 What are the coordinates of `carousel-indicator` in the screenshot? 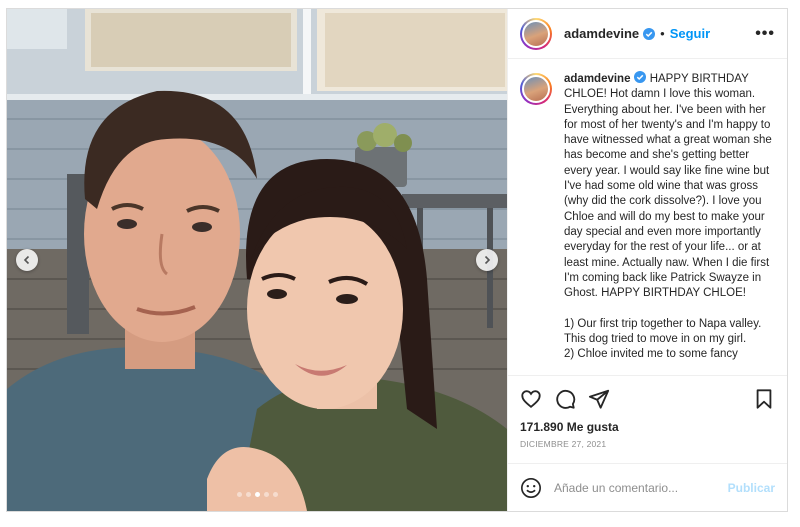 It's located at (257, 494).